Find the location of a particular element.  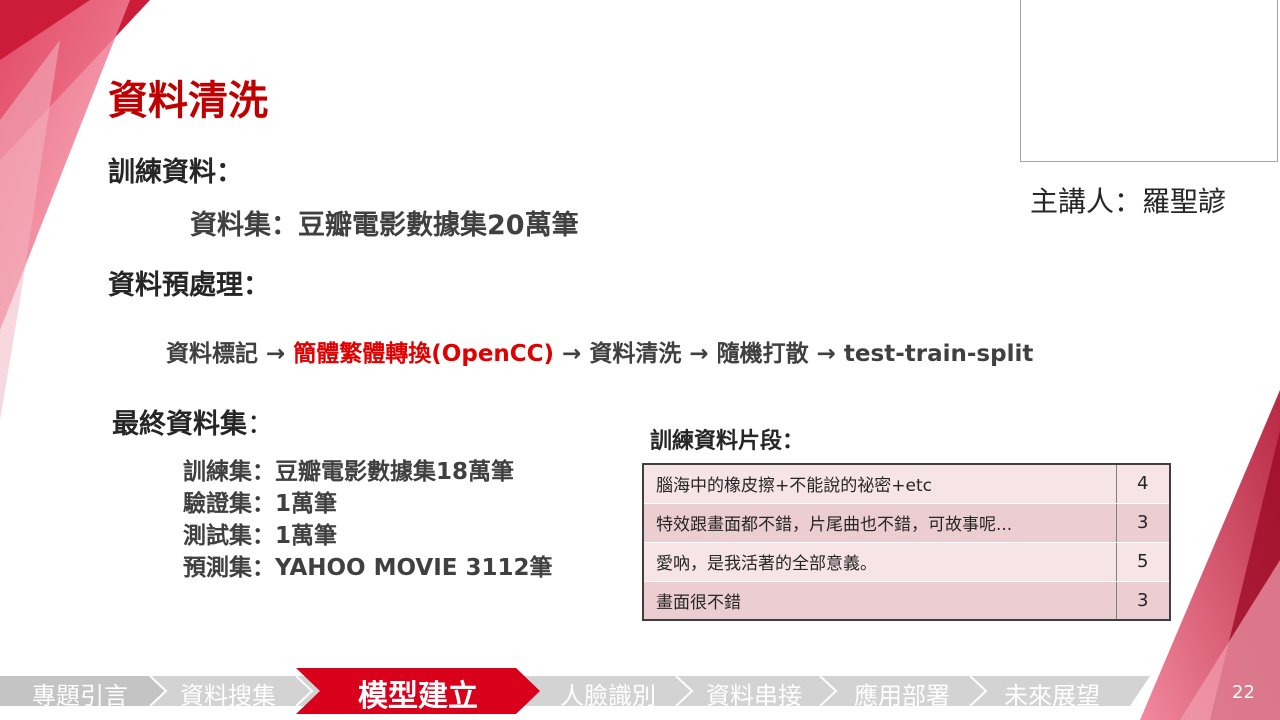

pipeline-rest-steps: → 資料清洗 → 隨機打散 → test-train-split is located at coordinates (794, 354).